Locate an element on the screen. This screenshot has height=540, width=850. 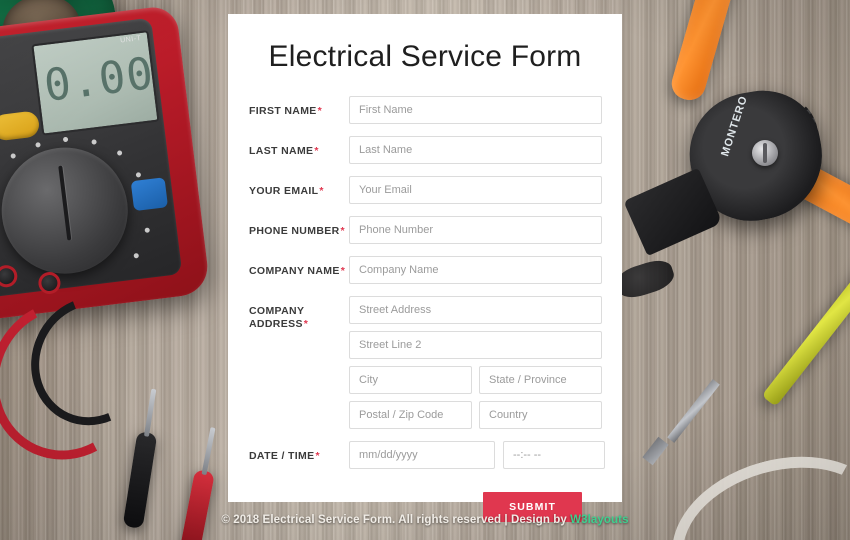
label-email: YOUR EMAIL* is located at coordinates (299, 187).